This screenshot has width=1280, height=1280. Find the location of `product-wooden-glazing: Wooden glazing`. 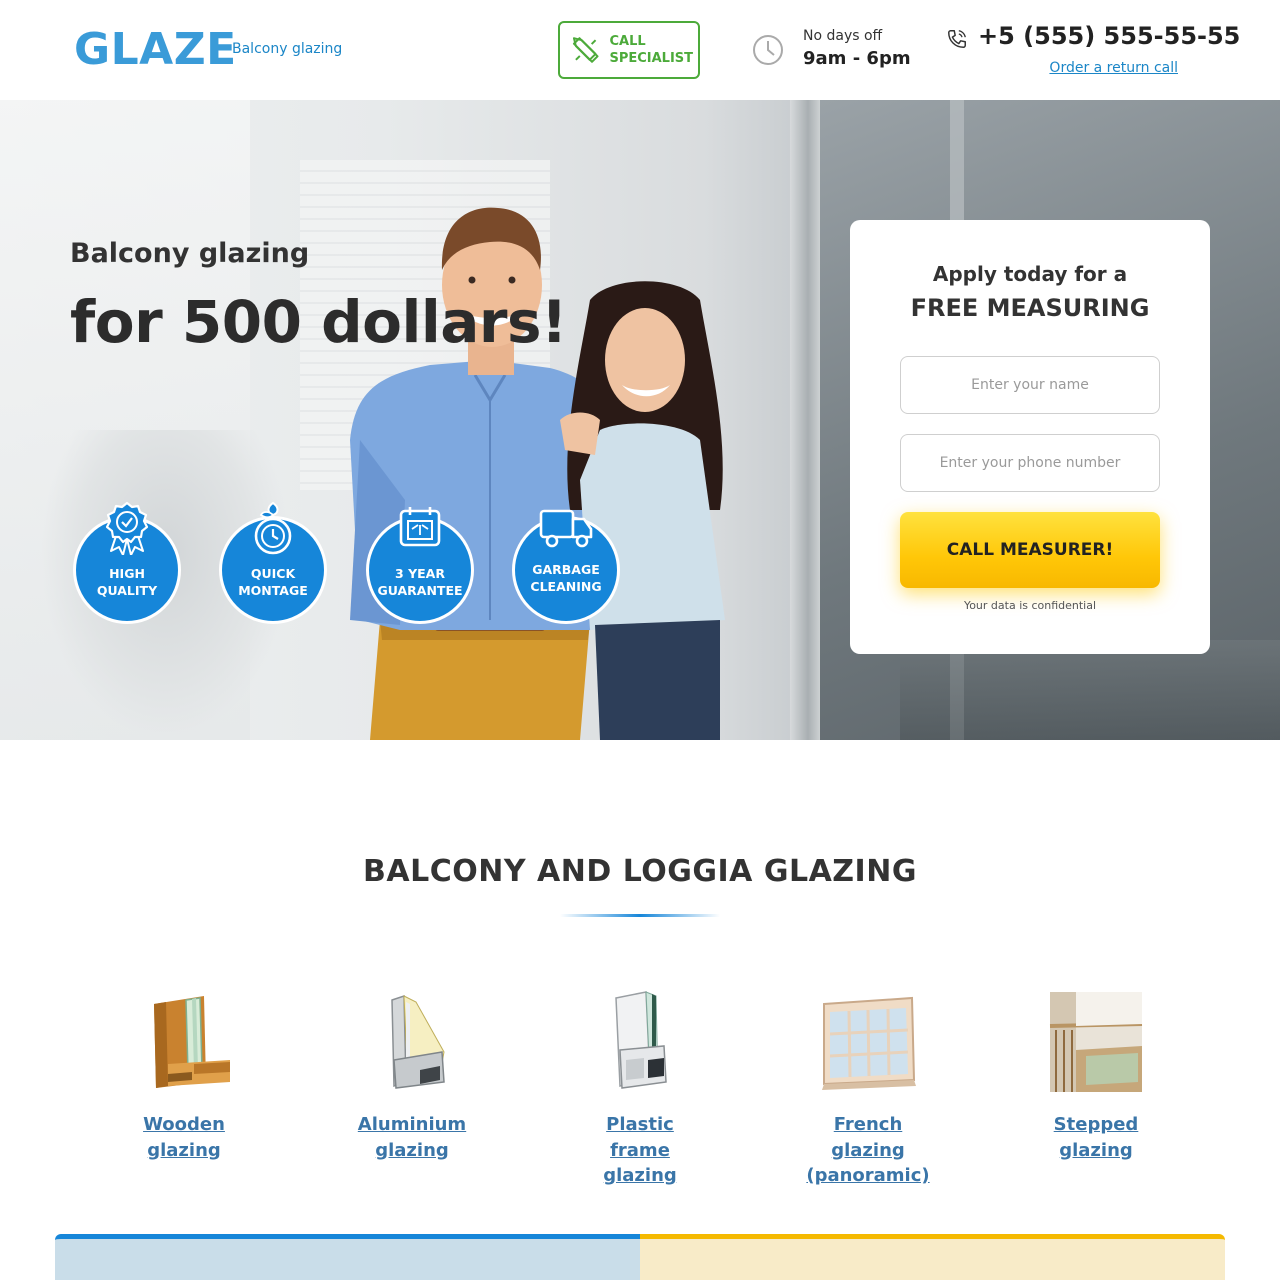

product-wooden-glazing: Wooden glazing is located at coordinates (184, 1076).